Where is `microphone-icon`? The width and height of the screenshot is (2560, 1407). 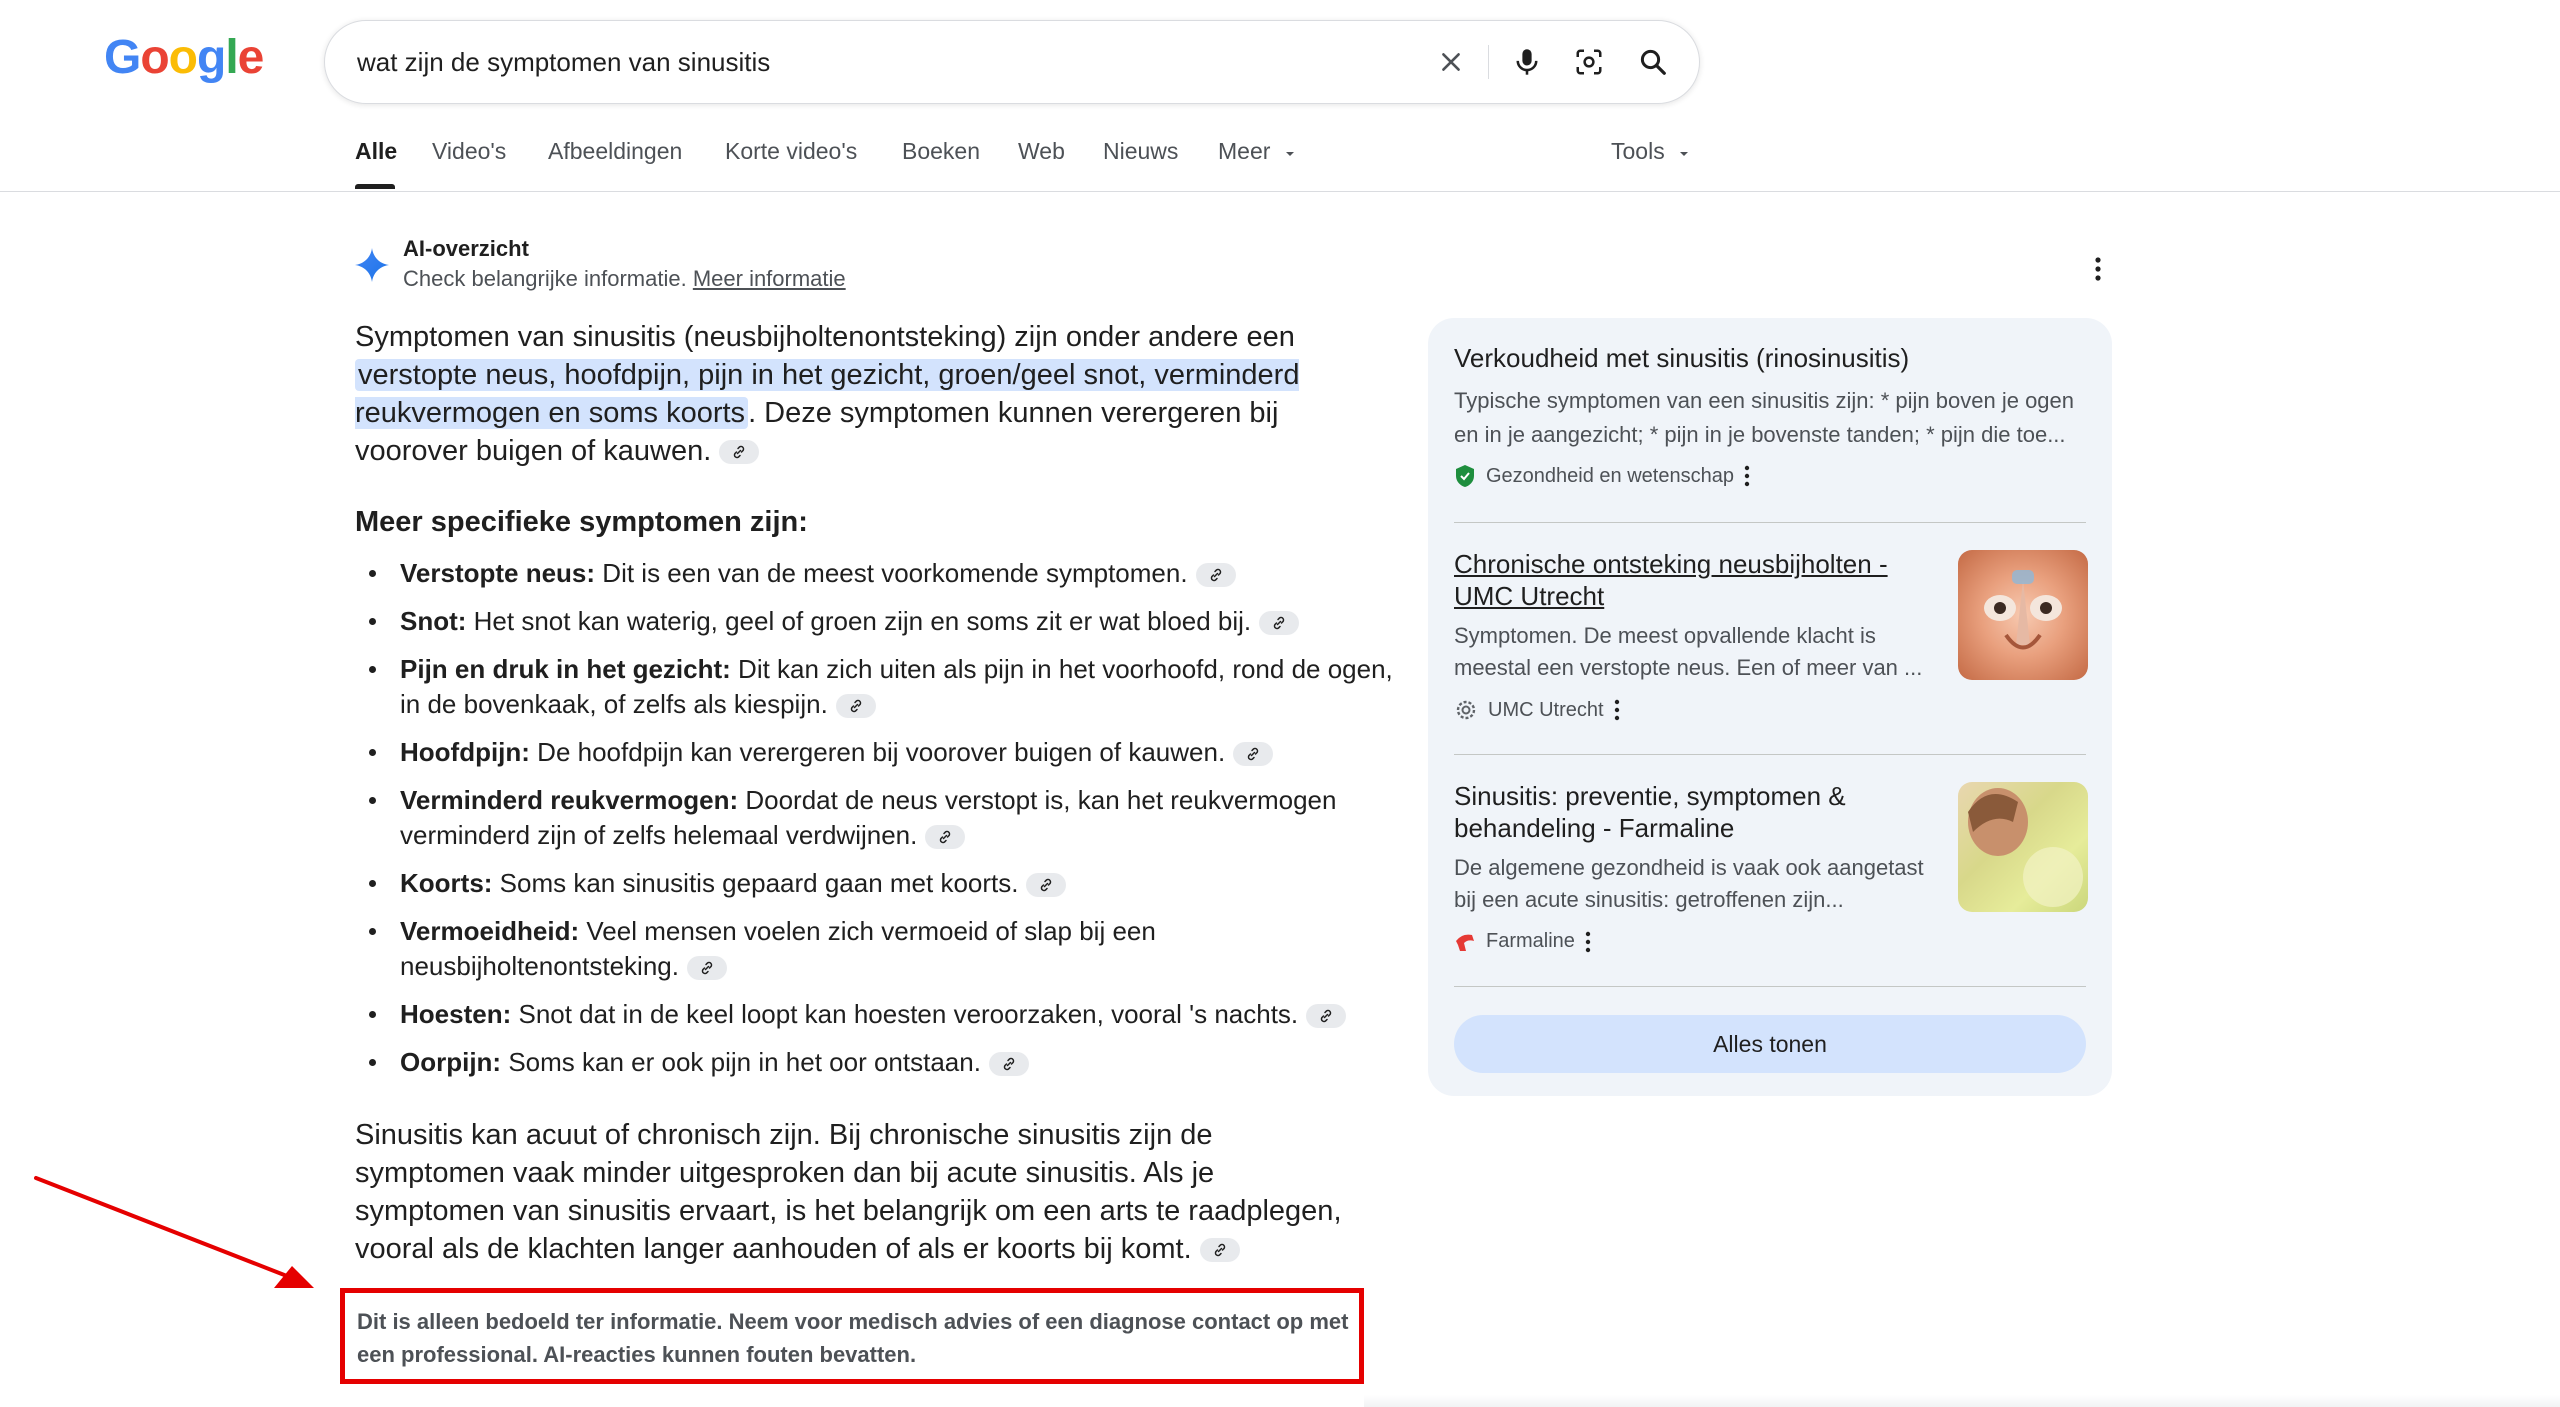
microphone-icon is located at coordinates (1527, 62).